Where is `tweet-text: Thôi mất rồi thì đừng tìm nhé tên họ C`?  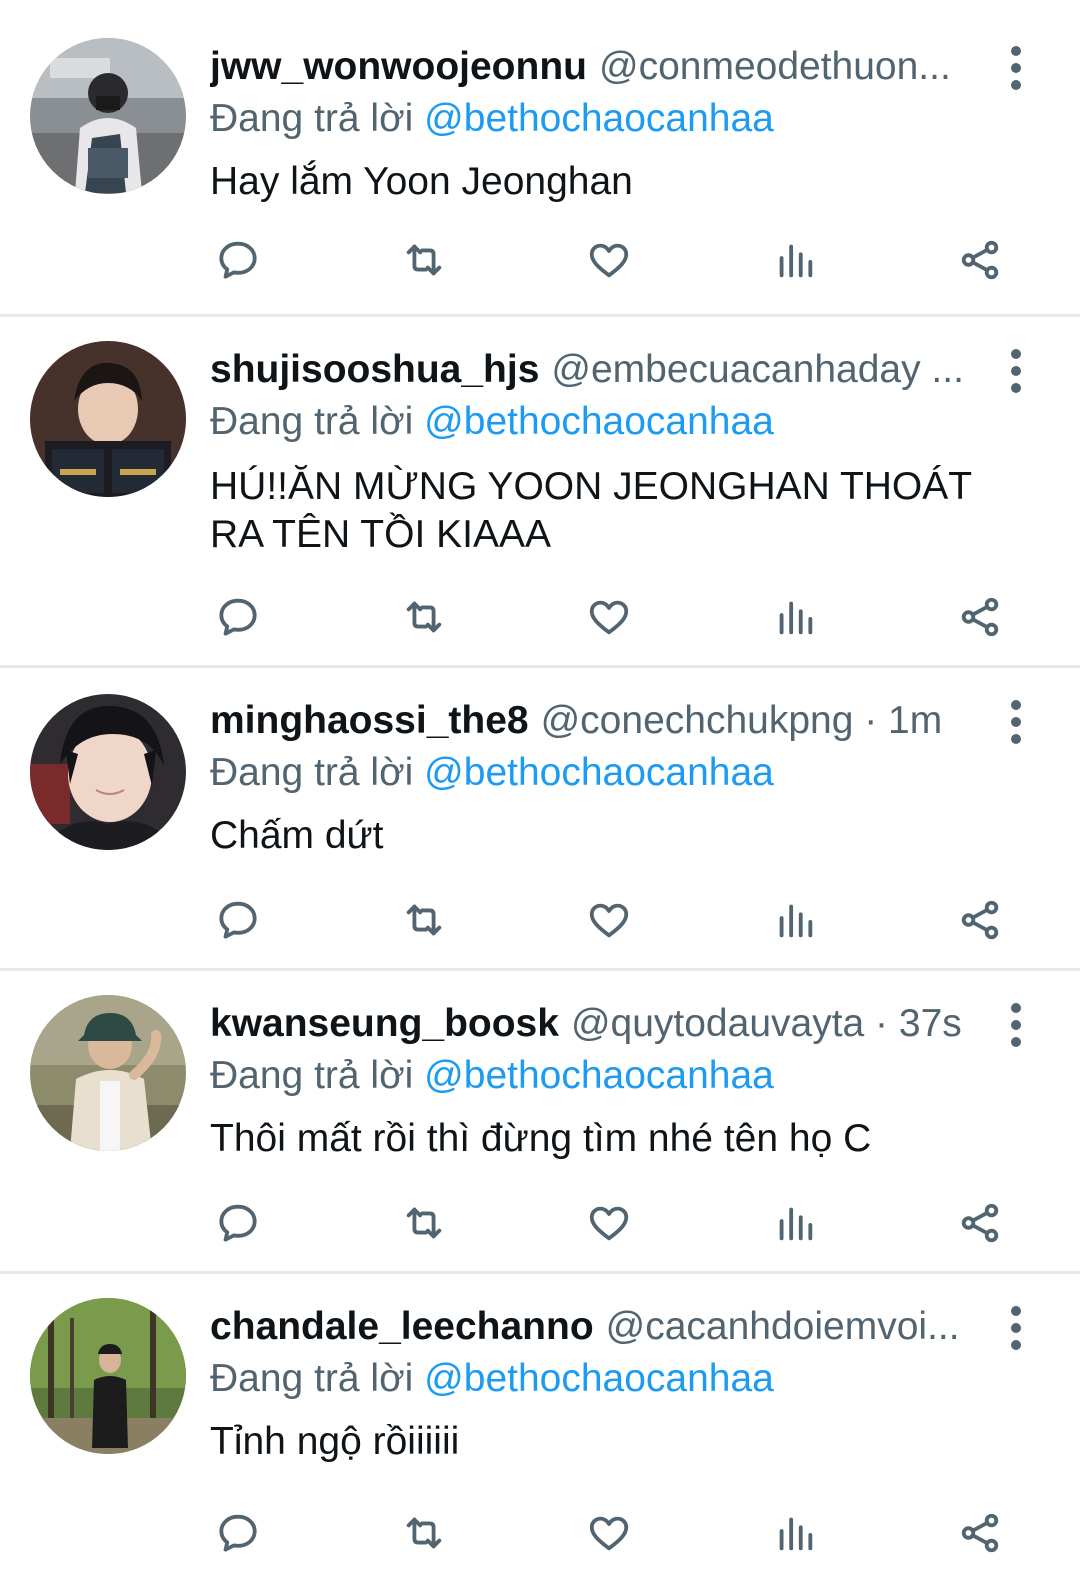
tweet-text: Thôi mất rồi thì đừng tìm nhé tên họ C is located at coordinates (541, 1138).